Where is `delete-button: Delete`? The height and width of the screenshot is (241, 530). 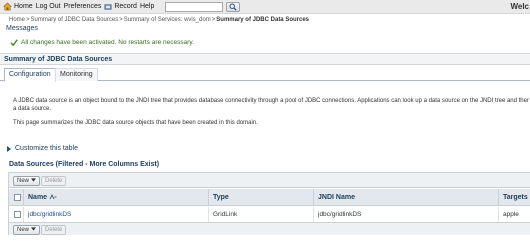 delete-button: Delete is located at coordinates (54, 181).